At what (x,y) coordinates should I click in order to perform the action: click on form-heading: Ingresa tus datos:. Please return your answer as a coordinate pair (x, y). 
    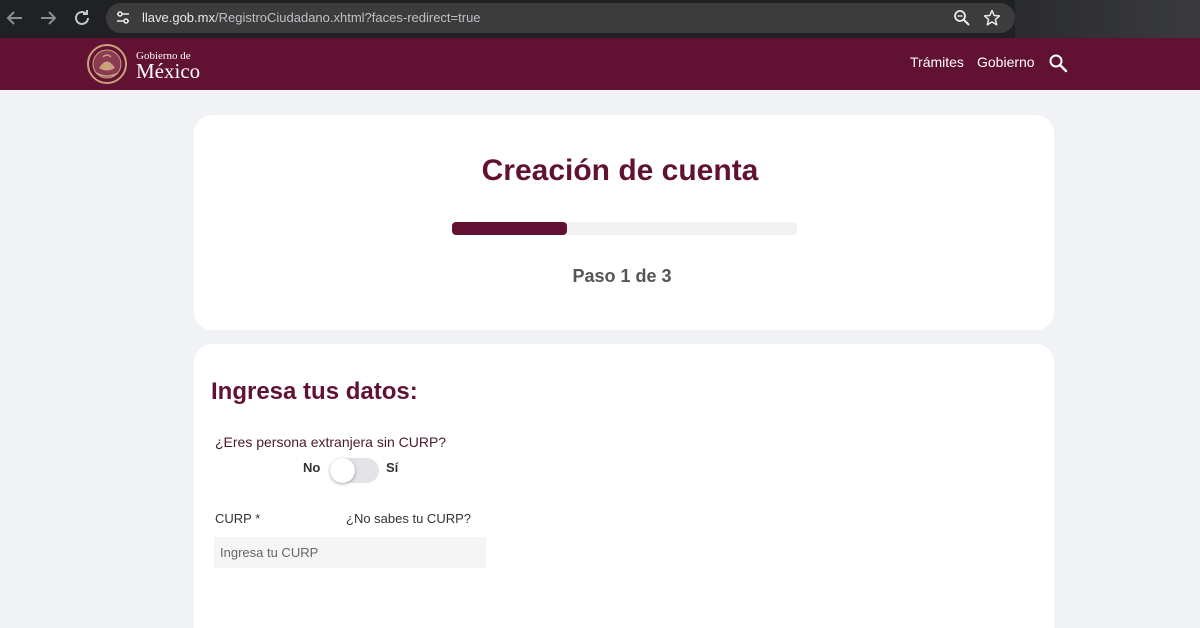
    Looking at the image, I should click on (314, 391).